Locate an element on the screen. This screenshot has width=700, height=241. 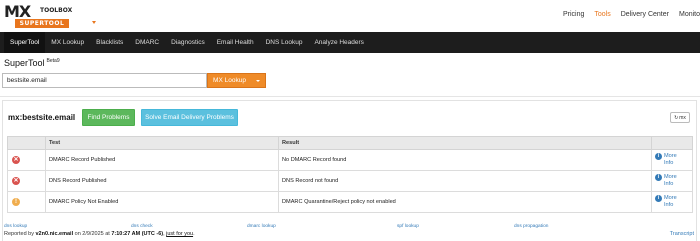
report-prefix: Reported by is located at coordinates (20, 234).